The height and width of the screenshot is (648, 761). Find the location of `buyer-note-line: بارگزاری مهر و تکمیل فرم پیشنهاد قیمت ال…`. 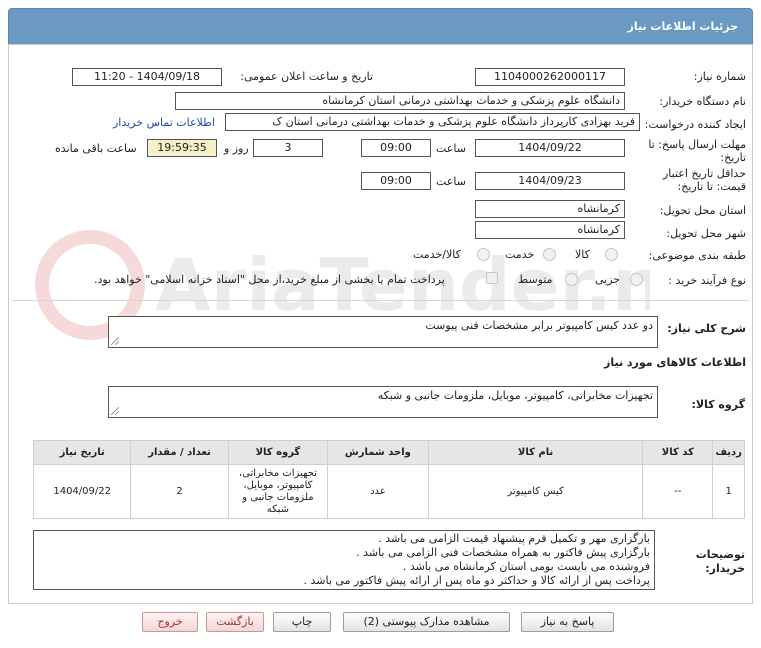

buyer-note-line: بارگزاری مهر و تکمیل فرم پیشنهاد قیمت ال… is located at coordinates (514, 538).